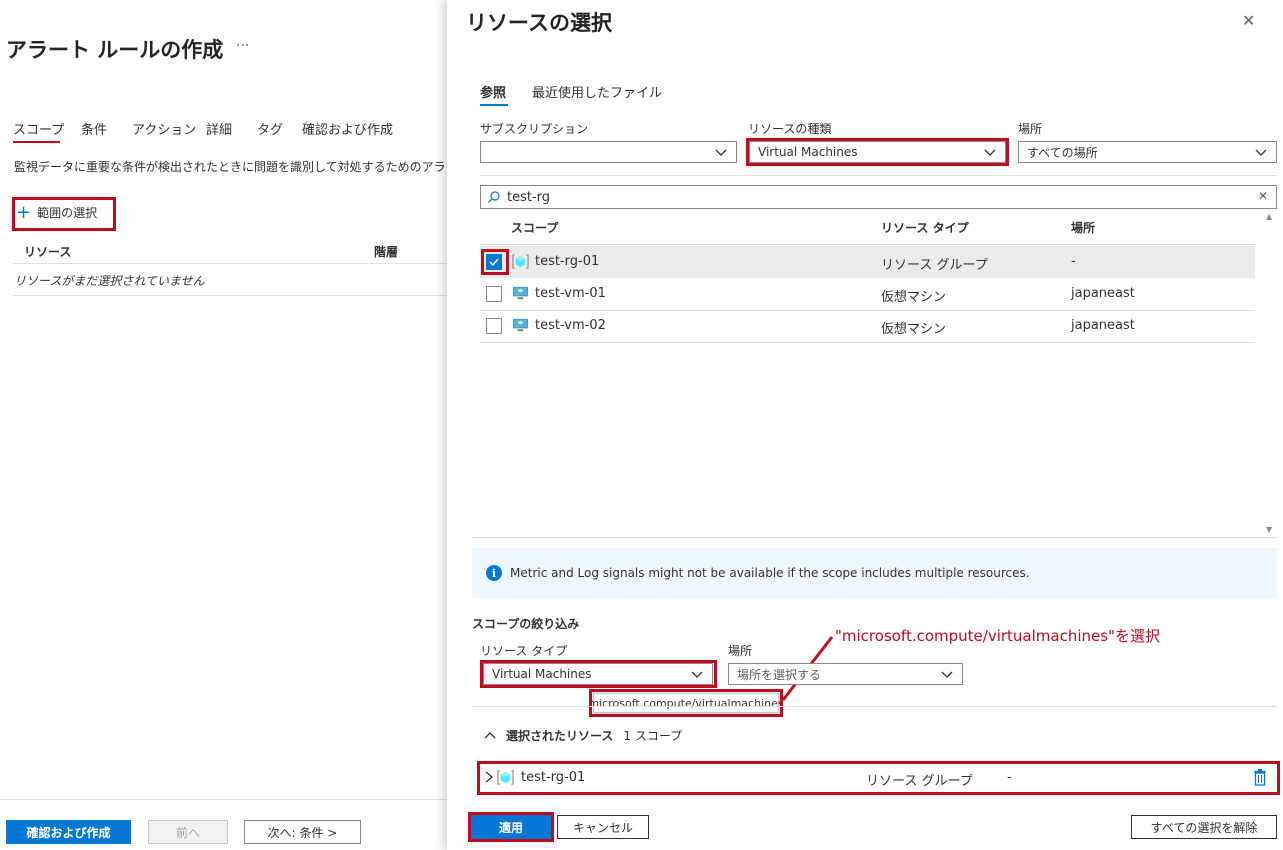 This screenshot has height=850, width=1283. I want to click on tab-review-create: 確認および作成, so click(347, 128).